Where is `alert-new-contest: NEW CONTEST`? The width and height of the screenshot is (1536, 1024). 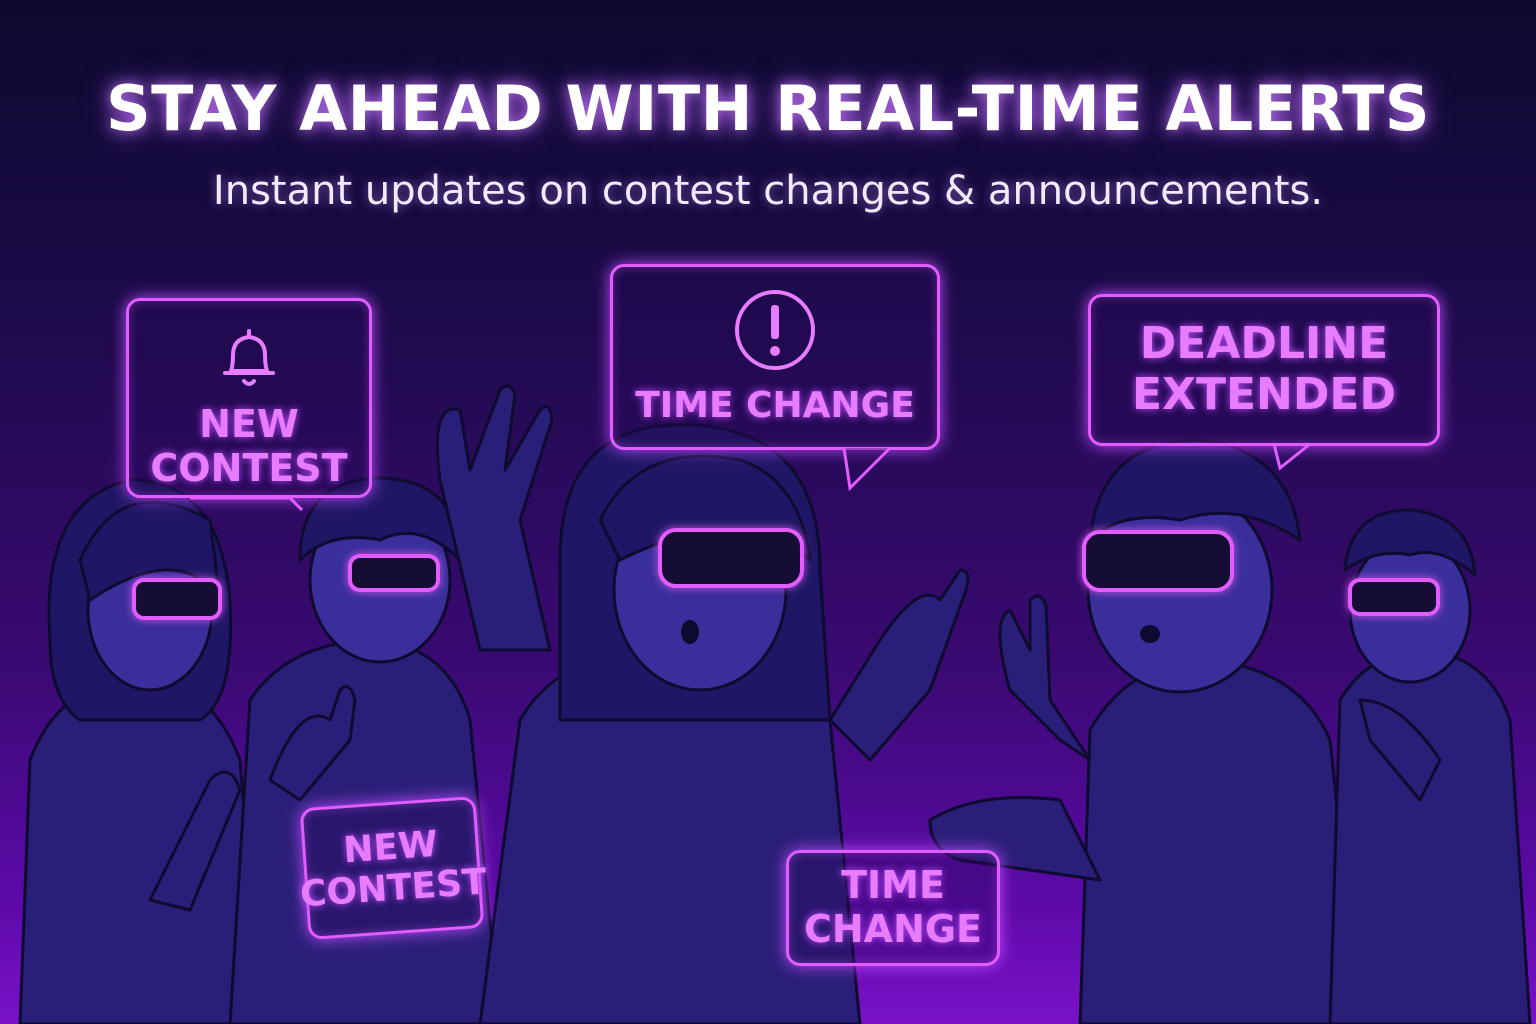 alert-new-contest: NEW CONTEST is located at coordinates (249, 398).